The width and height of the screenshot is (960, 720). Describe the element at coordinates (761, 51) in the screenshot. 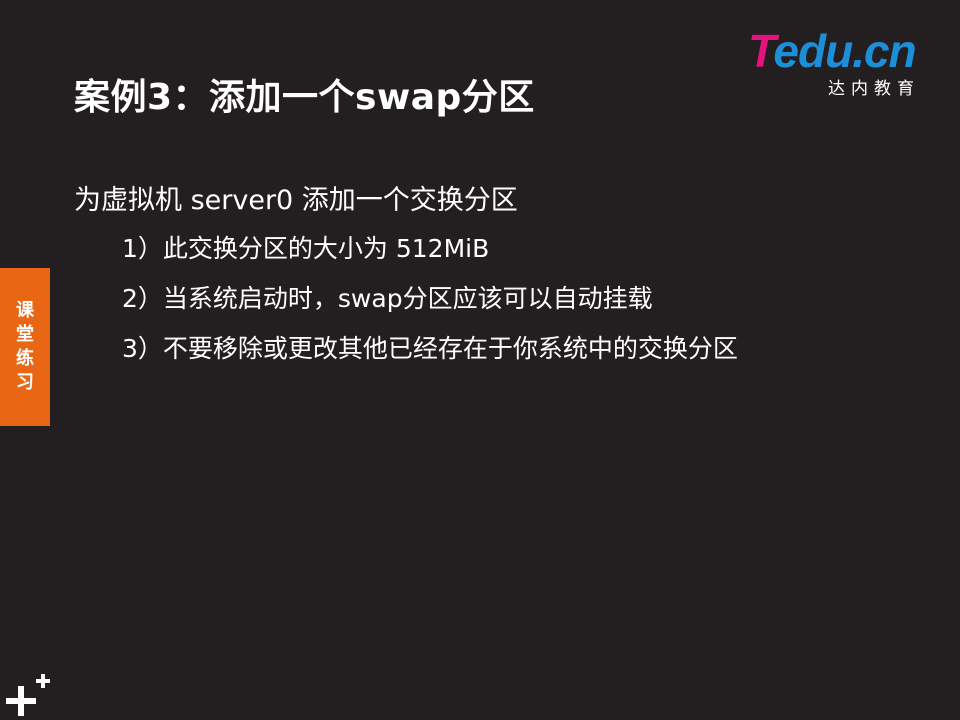

I see `logo-letter-t: T` at that location.